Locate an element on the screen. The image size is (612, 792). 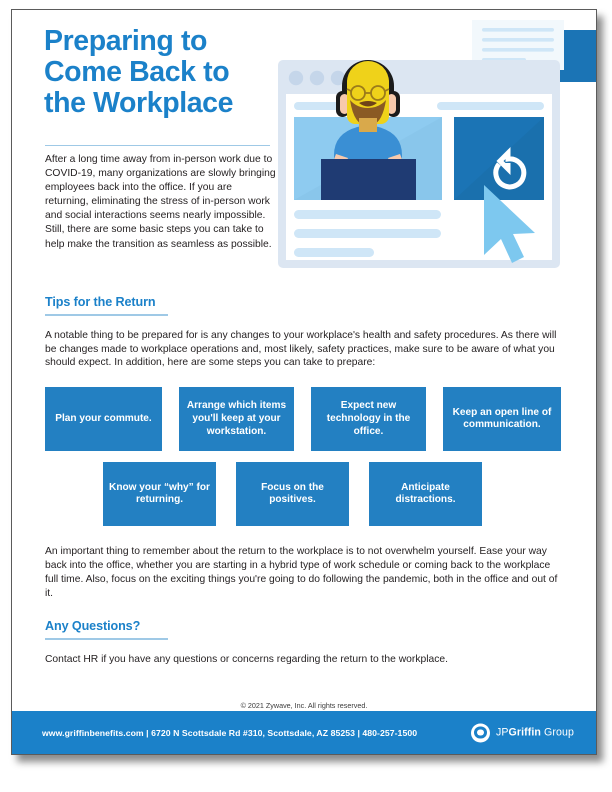
tip-box: Expect new technology in the office. is located at coordinates (368, 419).